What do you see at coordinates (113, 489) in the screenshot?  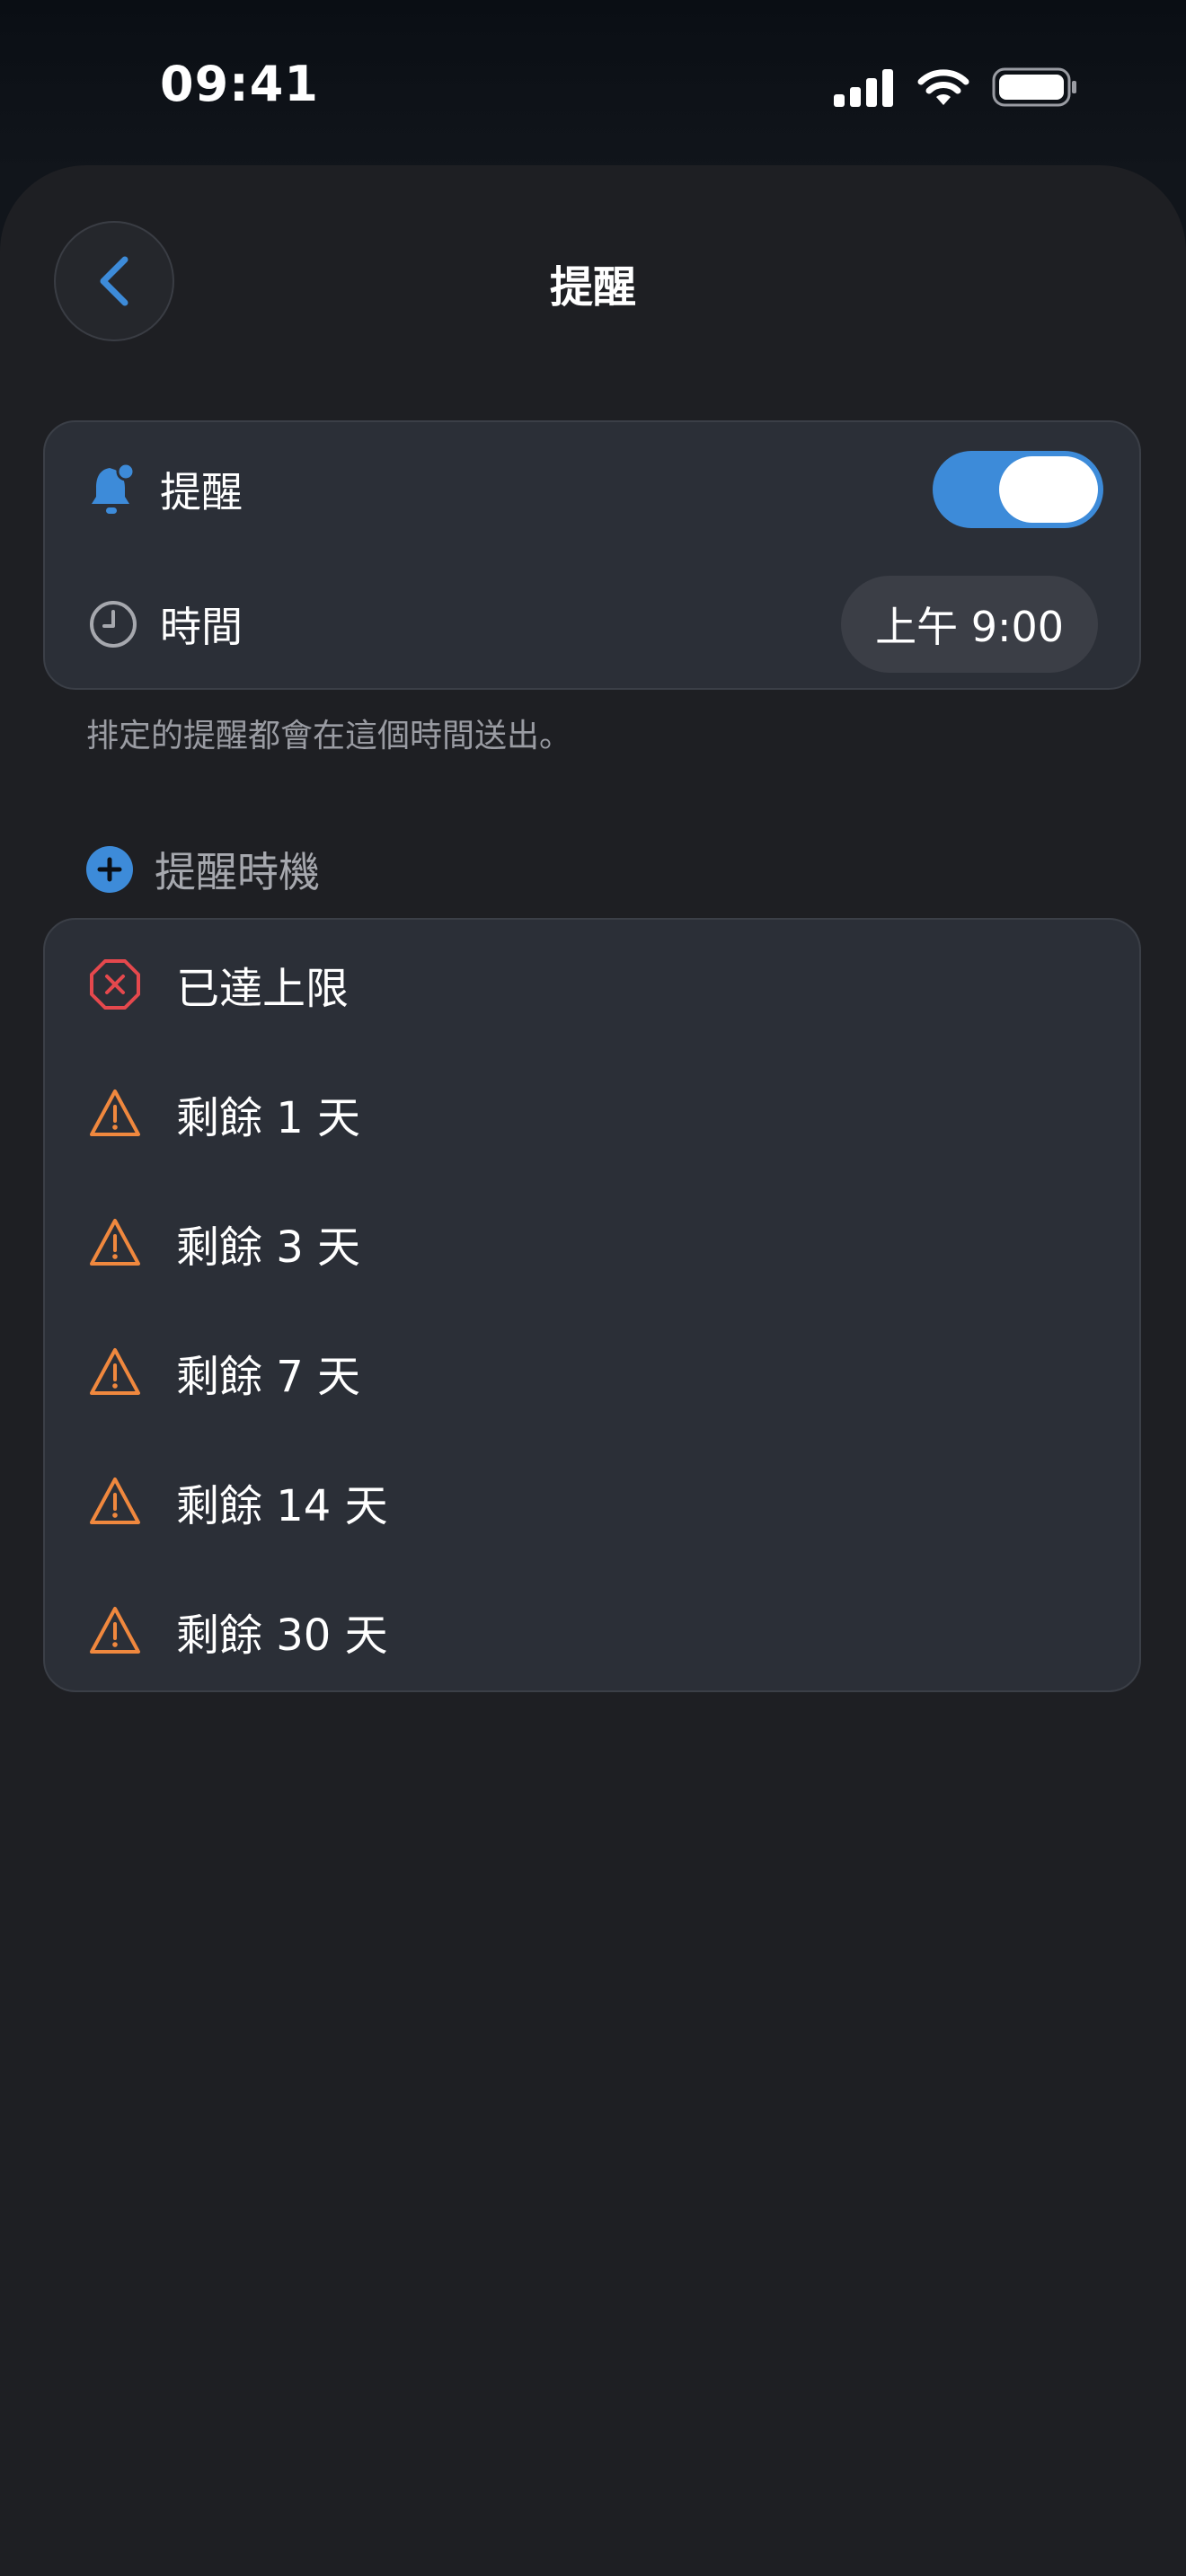 I see `bell-badge-icon` at bounding box center [113, 489].